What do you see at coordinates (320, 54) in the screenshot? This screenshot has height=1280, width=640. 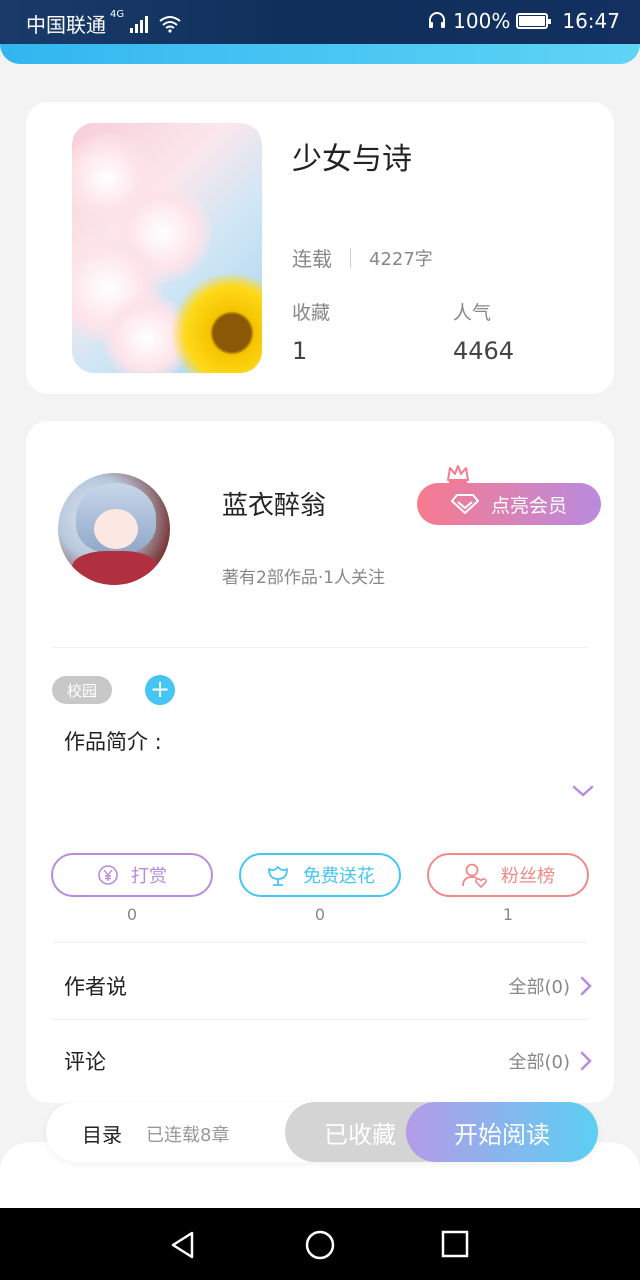 I see `header-strip` at bounding box center [320, 54].